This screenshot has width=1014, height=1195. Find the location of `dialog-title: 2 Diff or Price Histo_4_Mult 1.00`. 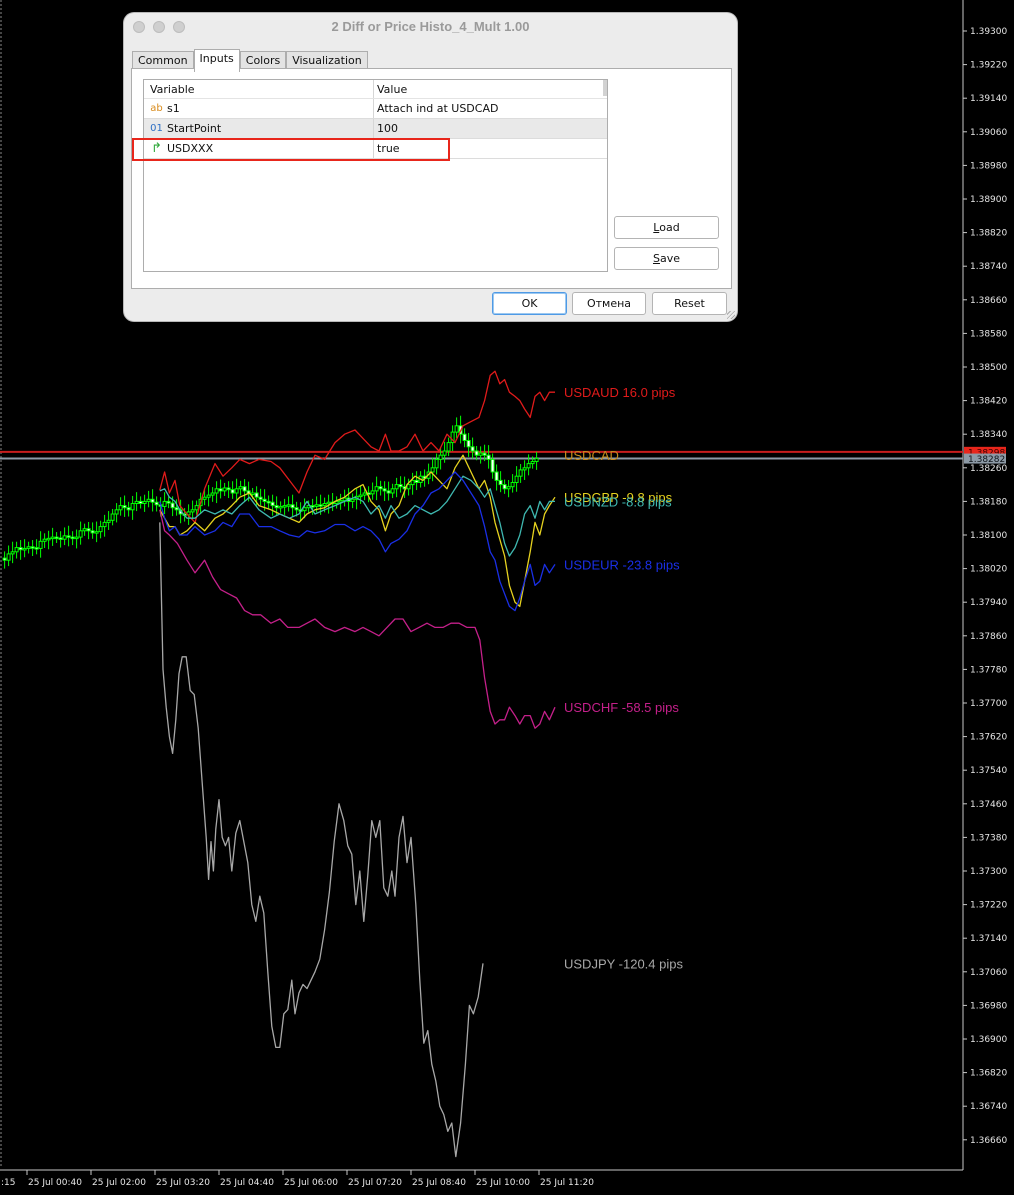

dialog-title: 2 Diff or Price Histo_4_Mult 1.00 is located at coordinates (430, 26).